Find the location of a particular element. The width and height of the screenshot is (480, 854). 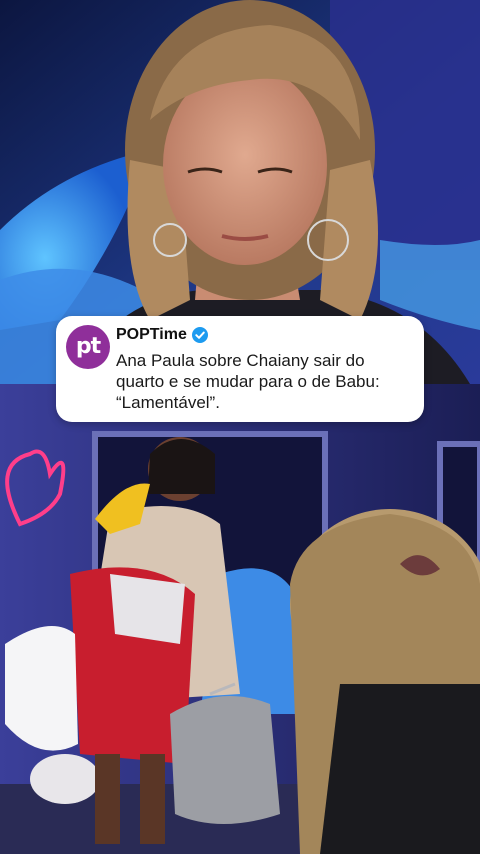

account-avatar: pt is located at coordinates (88, 347).